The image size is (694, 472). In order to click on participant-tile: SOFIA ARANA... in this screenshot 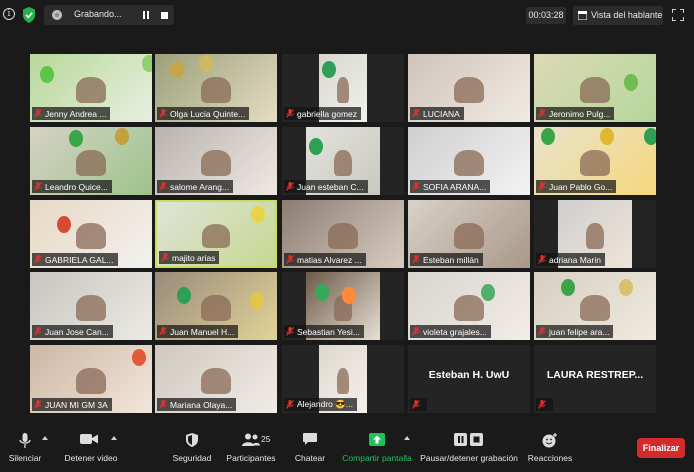, I will do `click(469, 161)`.